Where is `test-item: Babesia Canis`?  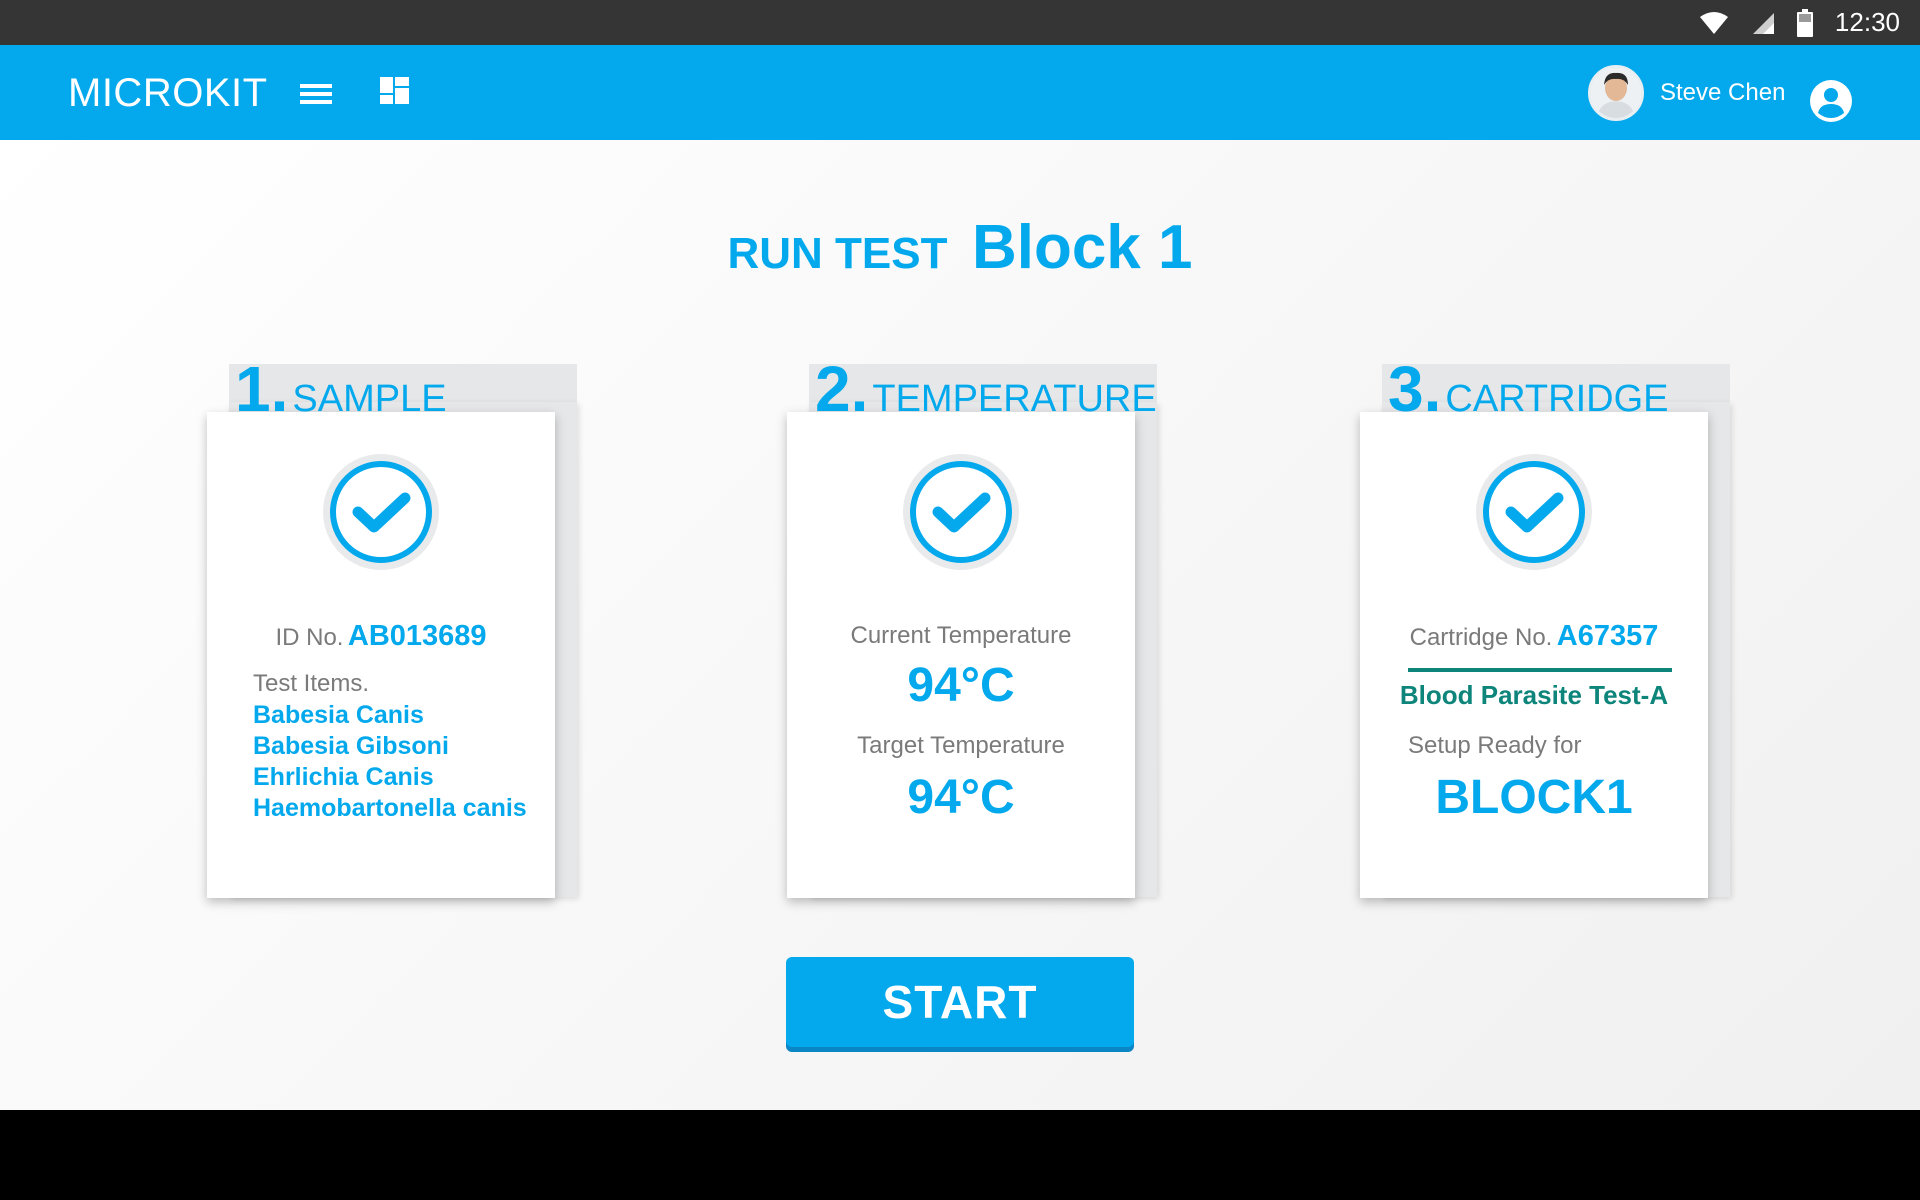 test-item: Babesia Canis is located at coordinates (338, 715).